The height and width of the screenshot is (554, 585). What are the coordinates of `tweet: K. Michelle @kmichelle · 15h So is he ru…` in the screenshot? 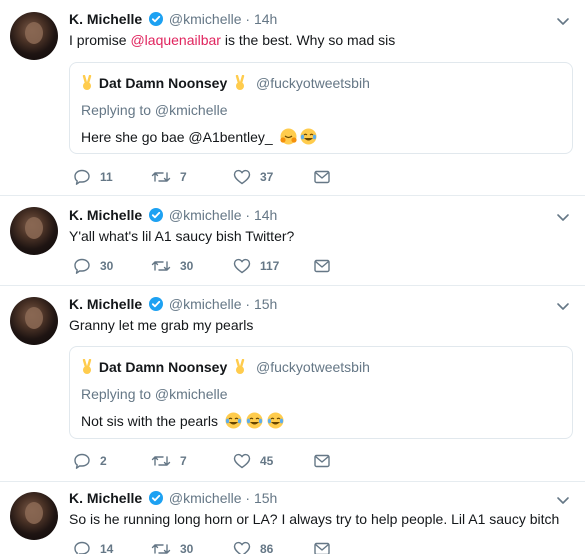 It's located at (292, 518).